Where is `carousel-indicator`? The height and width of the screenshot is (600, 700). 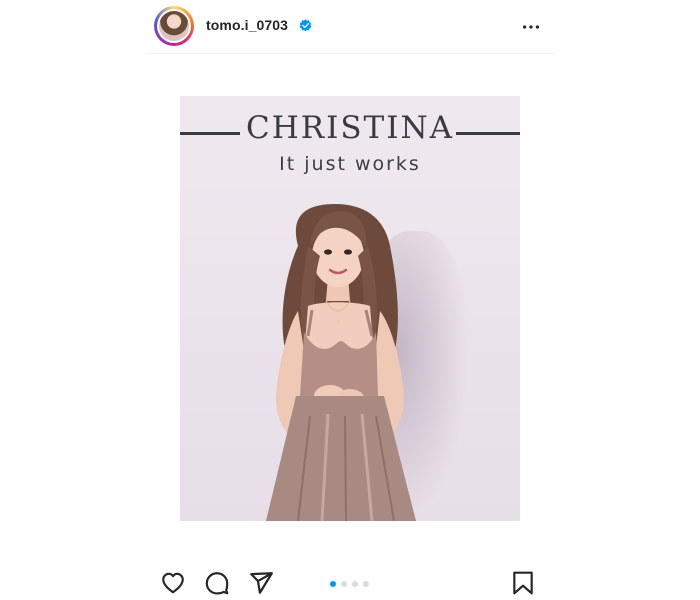 carousel-indicator is located at coordinates (350, 584).